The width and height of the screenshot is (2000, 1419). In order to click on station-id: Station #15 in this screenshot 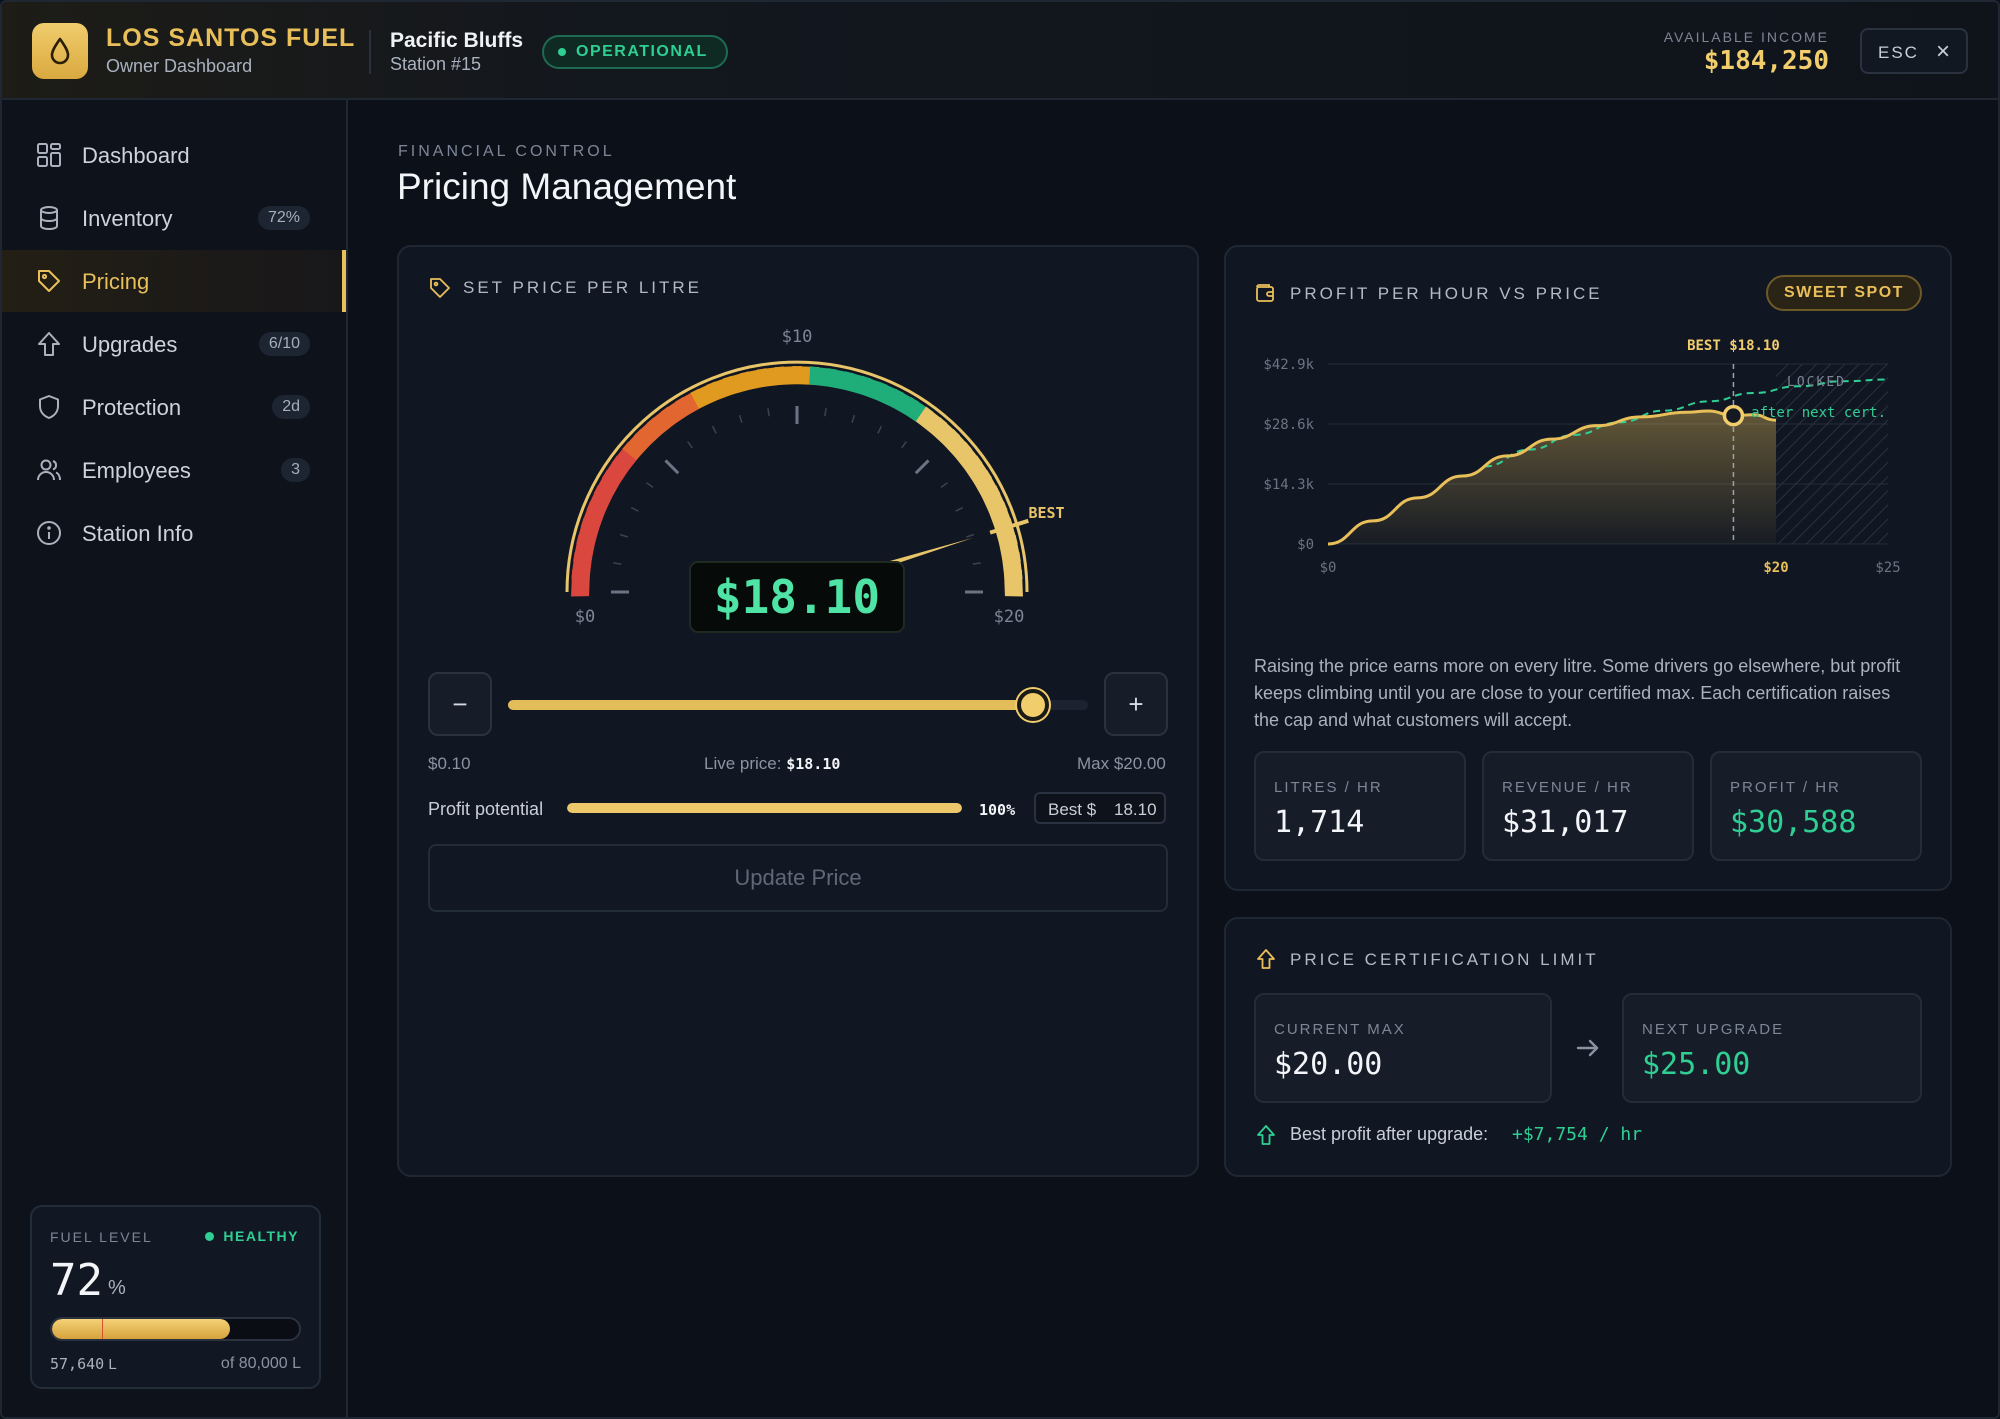, I will do `click(436, 64)`.